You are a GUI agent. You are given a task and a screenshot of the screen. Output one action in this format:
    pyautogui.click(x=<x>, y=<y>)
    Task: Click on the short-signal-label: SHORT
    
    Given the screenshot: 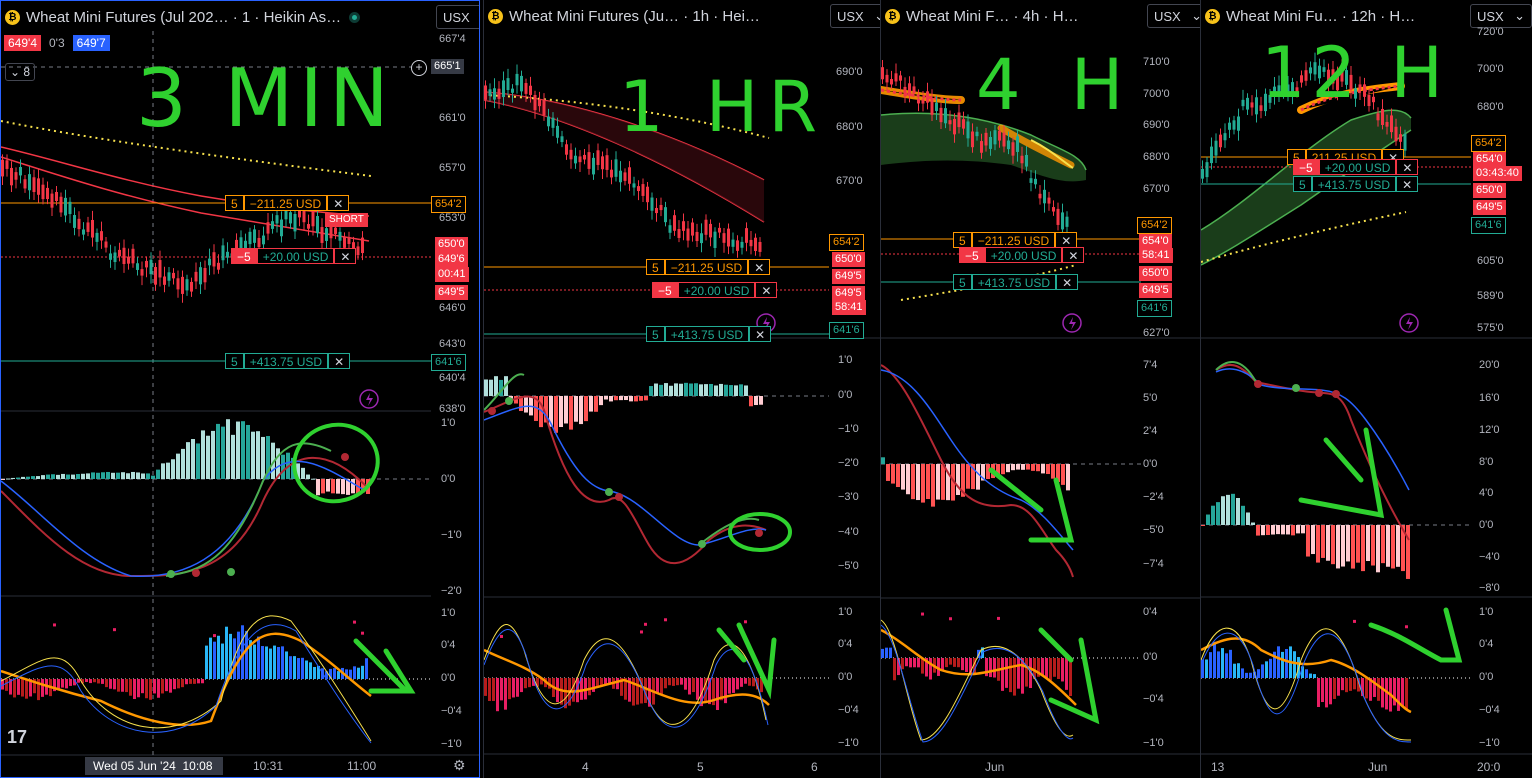 What is the action you would take?
    pyautogui.click(x=346, y=220)
    